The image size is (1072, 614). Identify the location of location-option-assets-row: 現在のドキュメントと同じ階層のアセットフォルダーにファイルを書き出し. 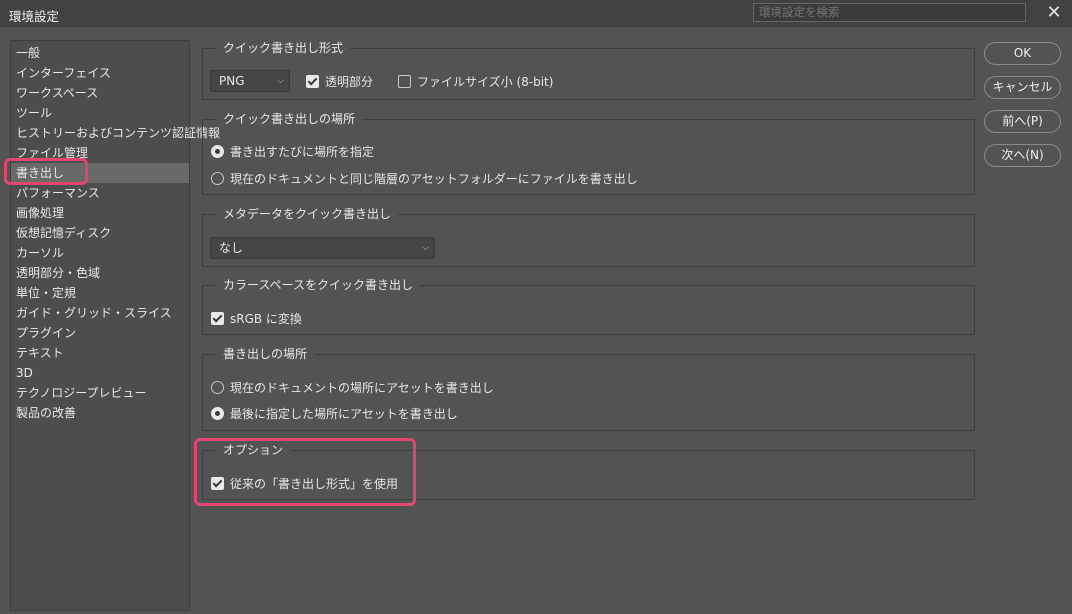
(424, 178).